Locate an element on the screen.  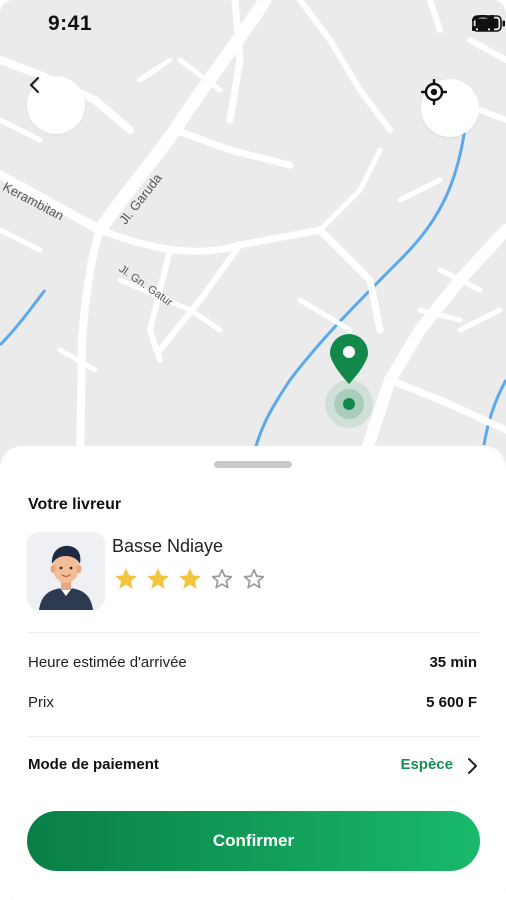
driver-section-title: Votre livreur is located at coordinates (75, 504).